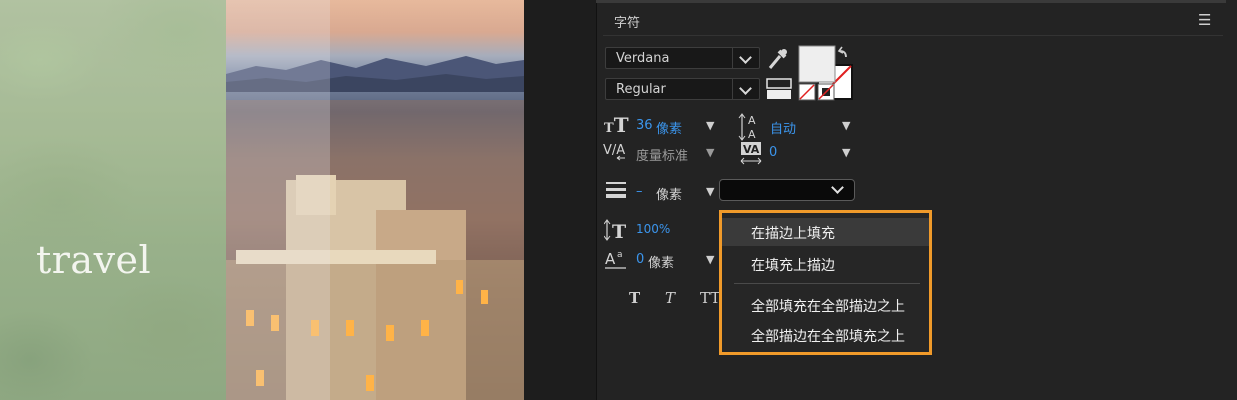  I want to click on font-family-dropdown: Verdana, so click(682, 58).